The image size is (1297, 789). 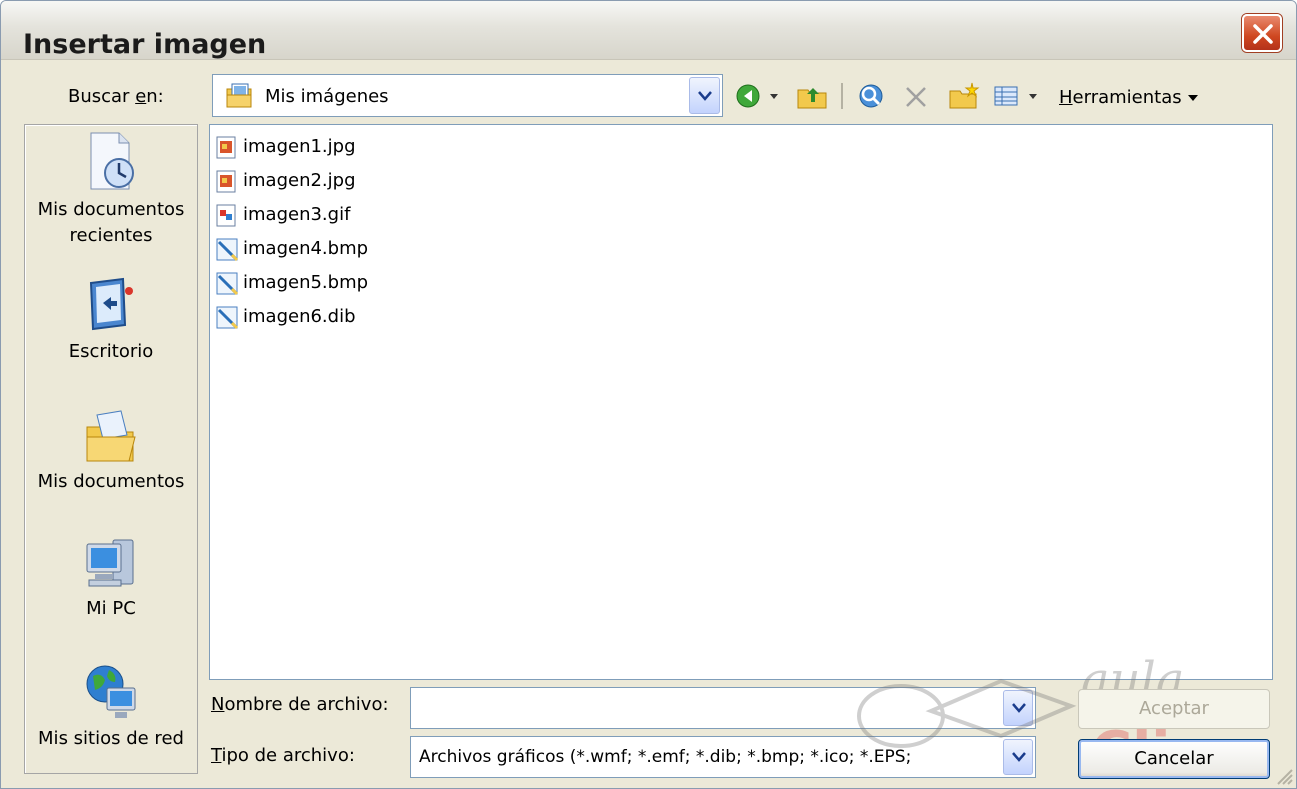 I want to click on search-web-icon, so click(x=871, y=96).